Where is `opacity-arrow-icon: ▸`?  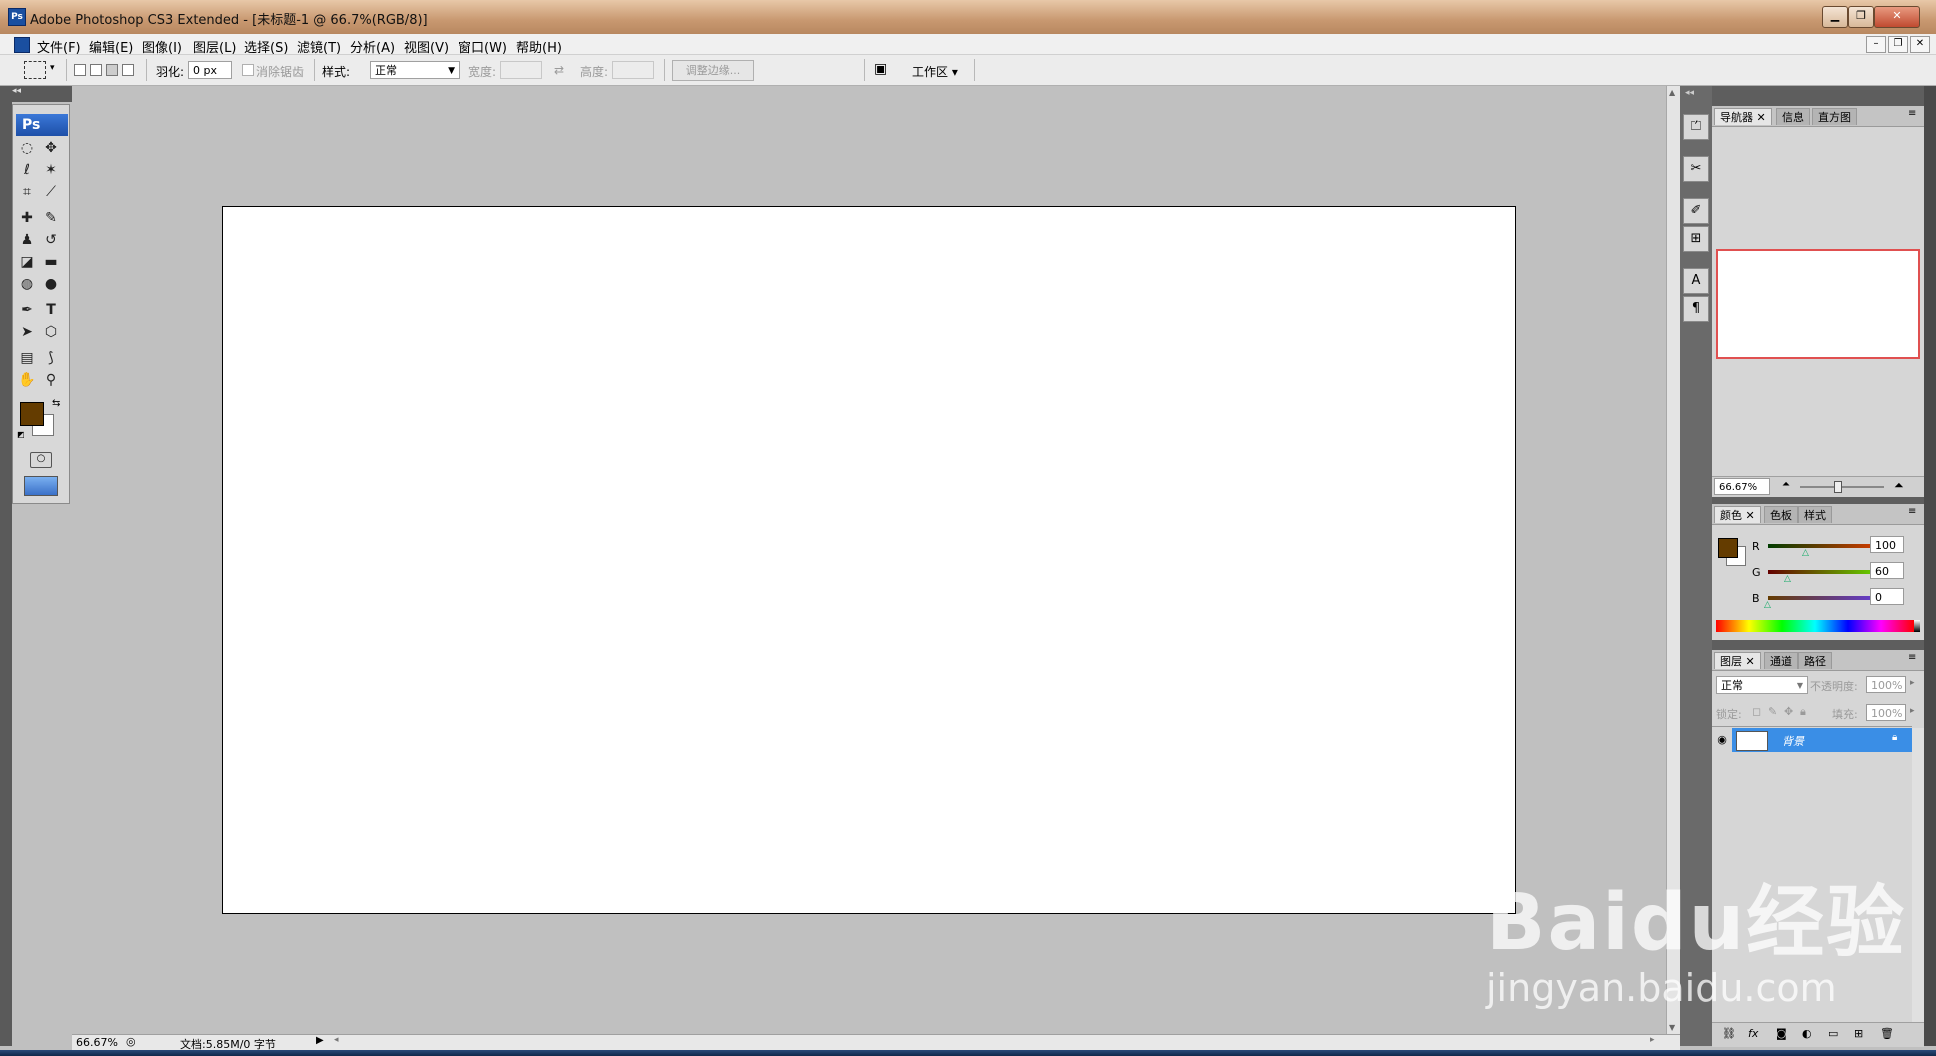
opacity-arrow-icon: ▸ is located at coordinates (1912, 683).